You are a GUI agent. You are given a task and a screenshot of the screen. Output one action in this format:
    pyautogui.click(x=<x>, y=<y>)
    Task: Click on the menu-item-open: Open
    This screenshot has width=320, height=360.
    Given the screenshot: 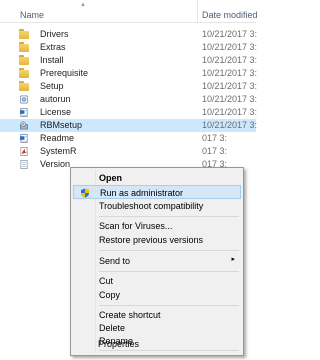 What is the action you would take?
    pyautogui.click(x=157, y=178)
    